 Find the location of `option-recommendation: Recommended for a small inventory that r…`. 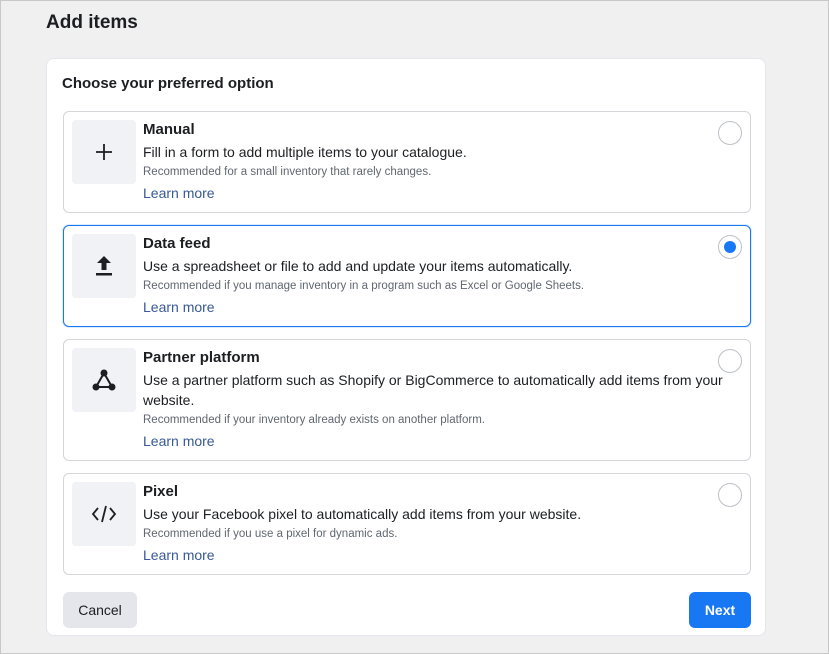

option-recommendation: Recommended for a small inventory that r… is located at coordinates (287, 172).